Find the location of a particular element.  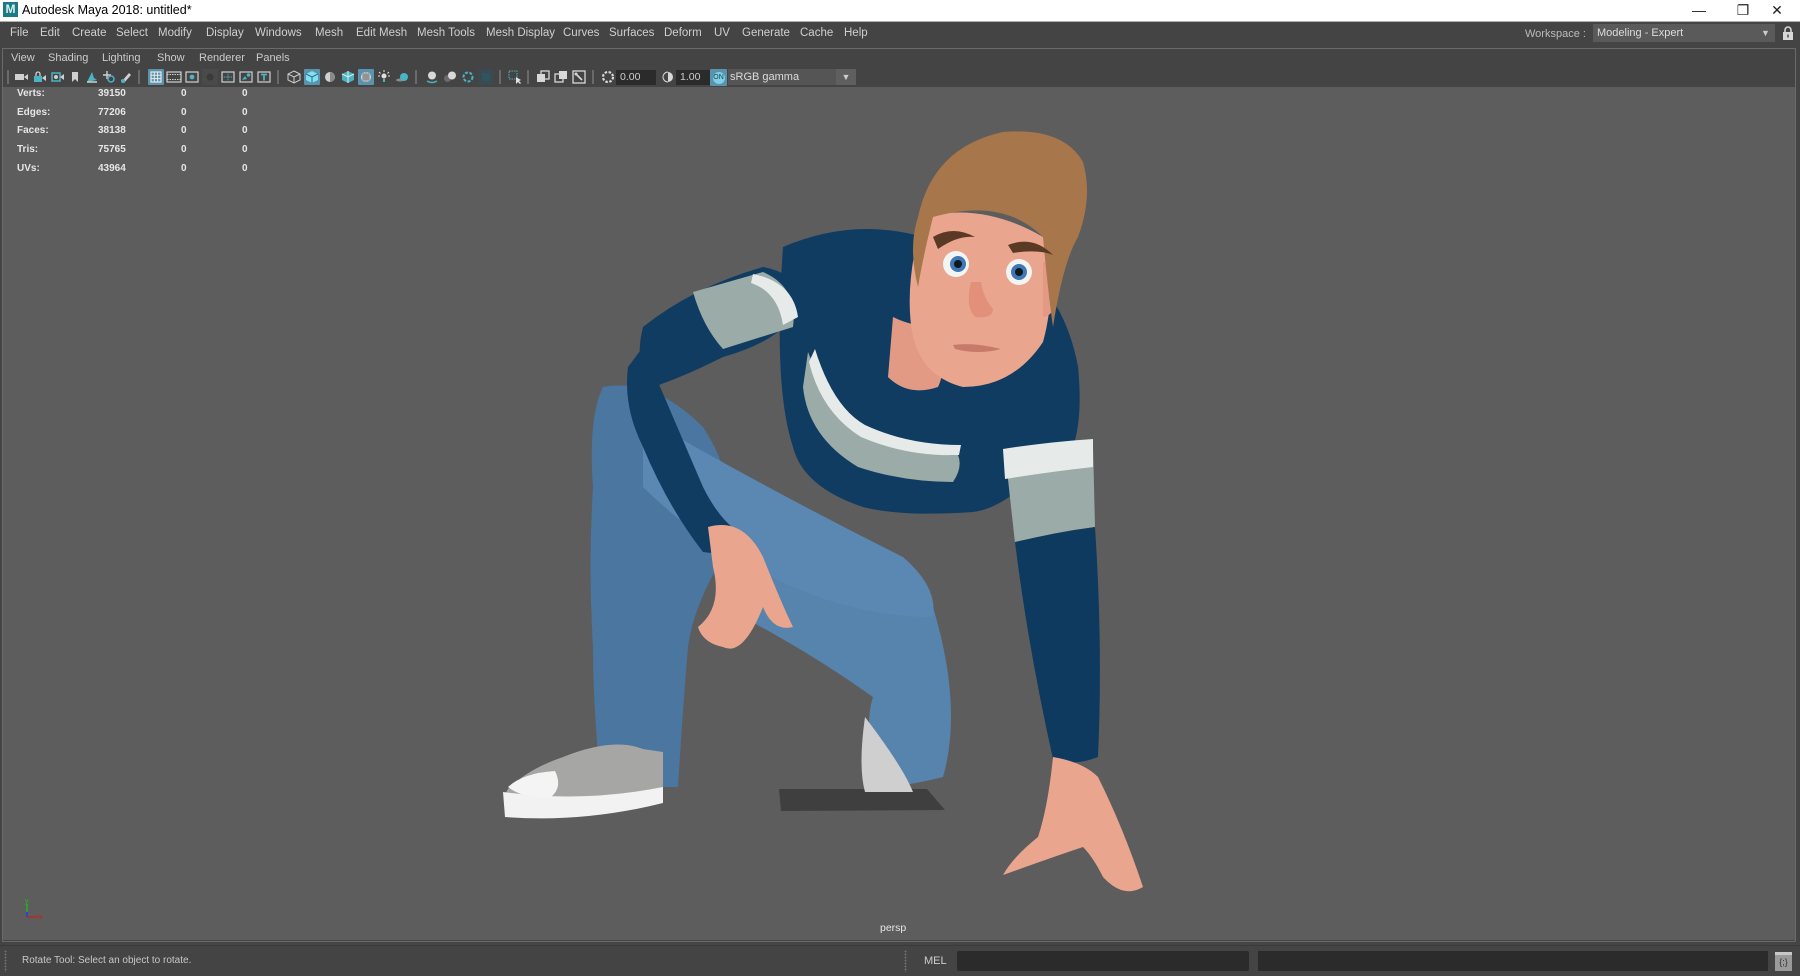

grease-pencil-icon is located at coordinates (126, 77).